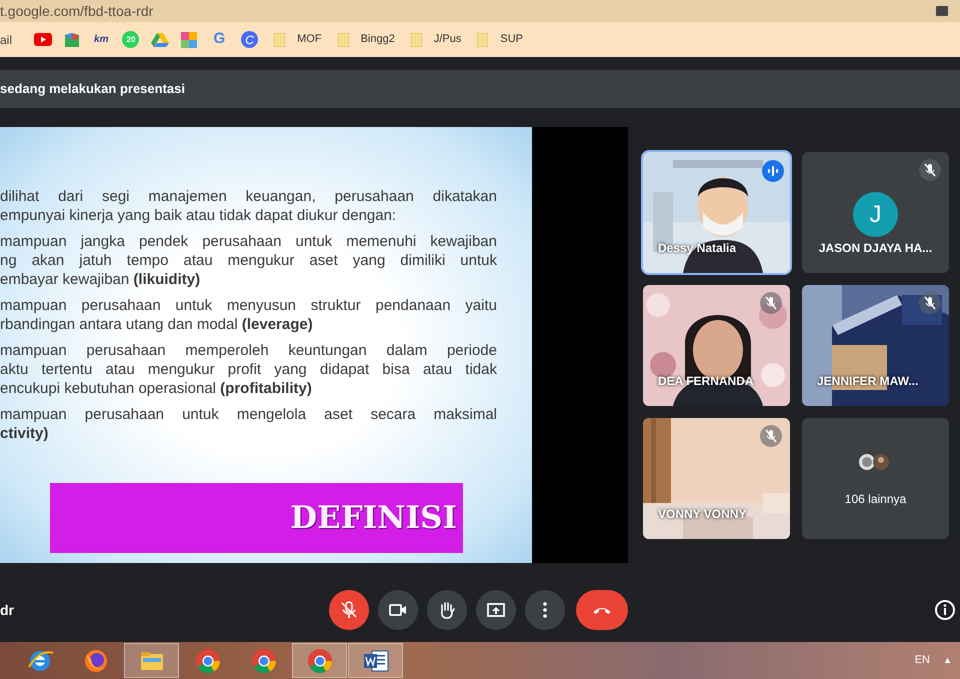 This screenshot has width=960, height=679. What do you see at coordinates (248, 260) in the screenshot?
I see `slide-text: ng akan jatuh tempo atau mengukur aset yang dimiliki untuk` at bounding box center [248, 260].